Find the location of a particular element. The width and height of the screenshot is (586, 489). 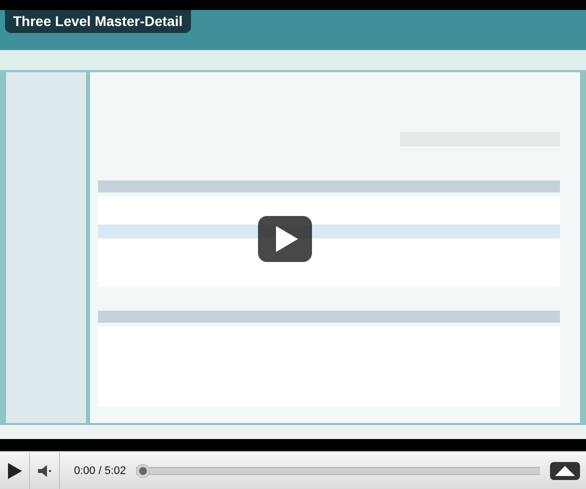

play-button is located at coordinates (285, 239).